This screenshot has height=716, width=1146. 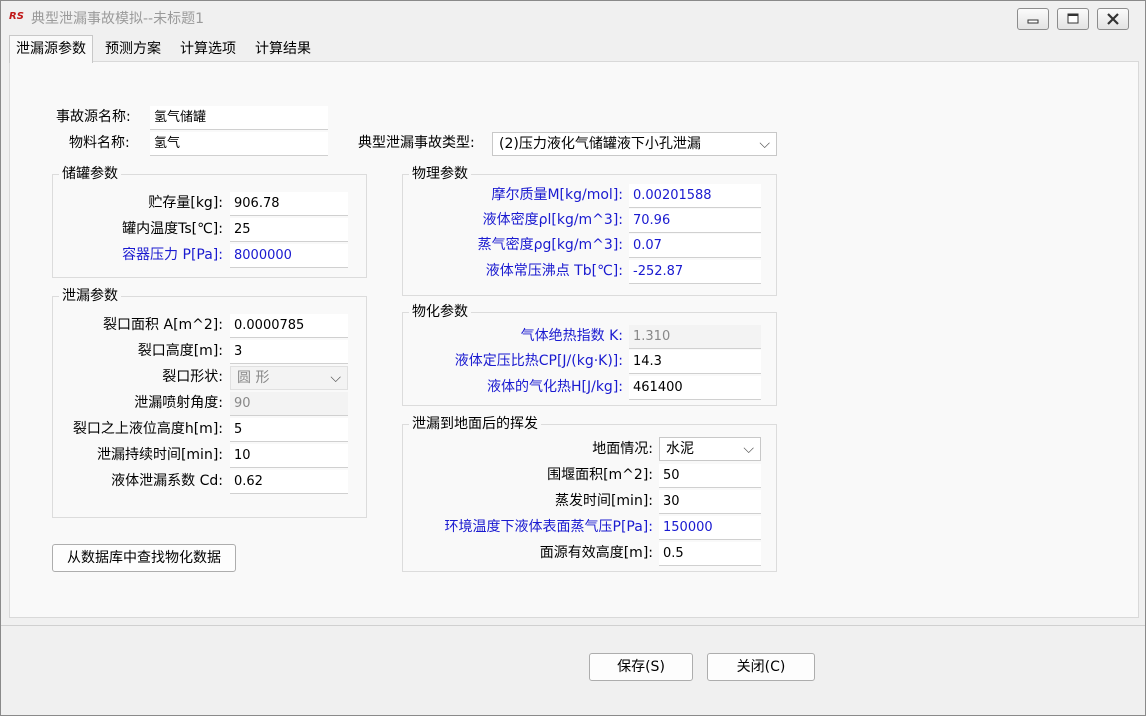 What do you see at coordinates (538, 361) in the screenshot?
I see `specific-heat-label: 液体定压比热CP[J/(kg·K)]:` at bounding box center [538, 361].